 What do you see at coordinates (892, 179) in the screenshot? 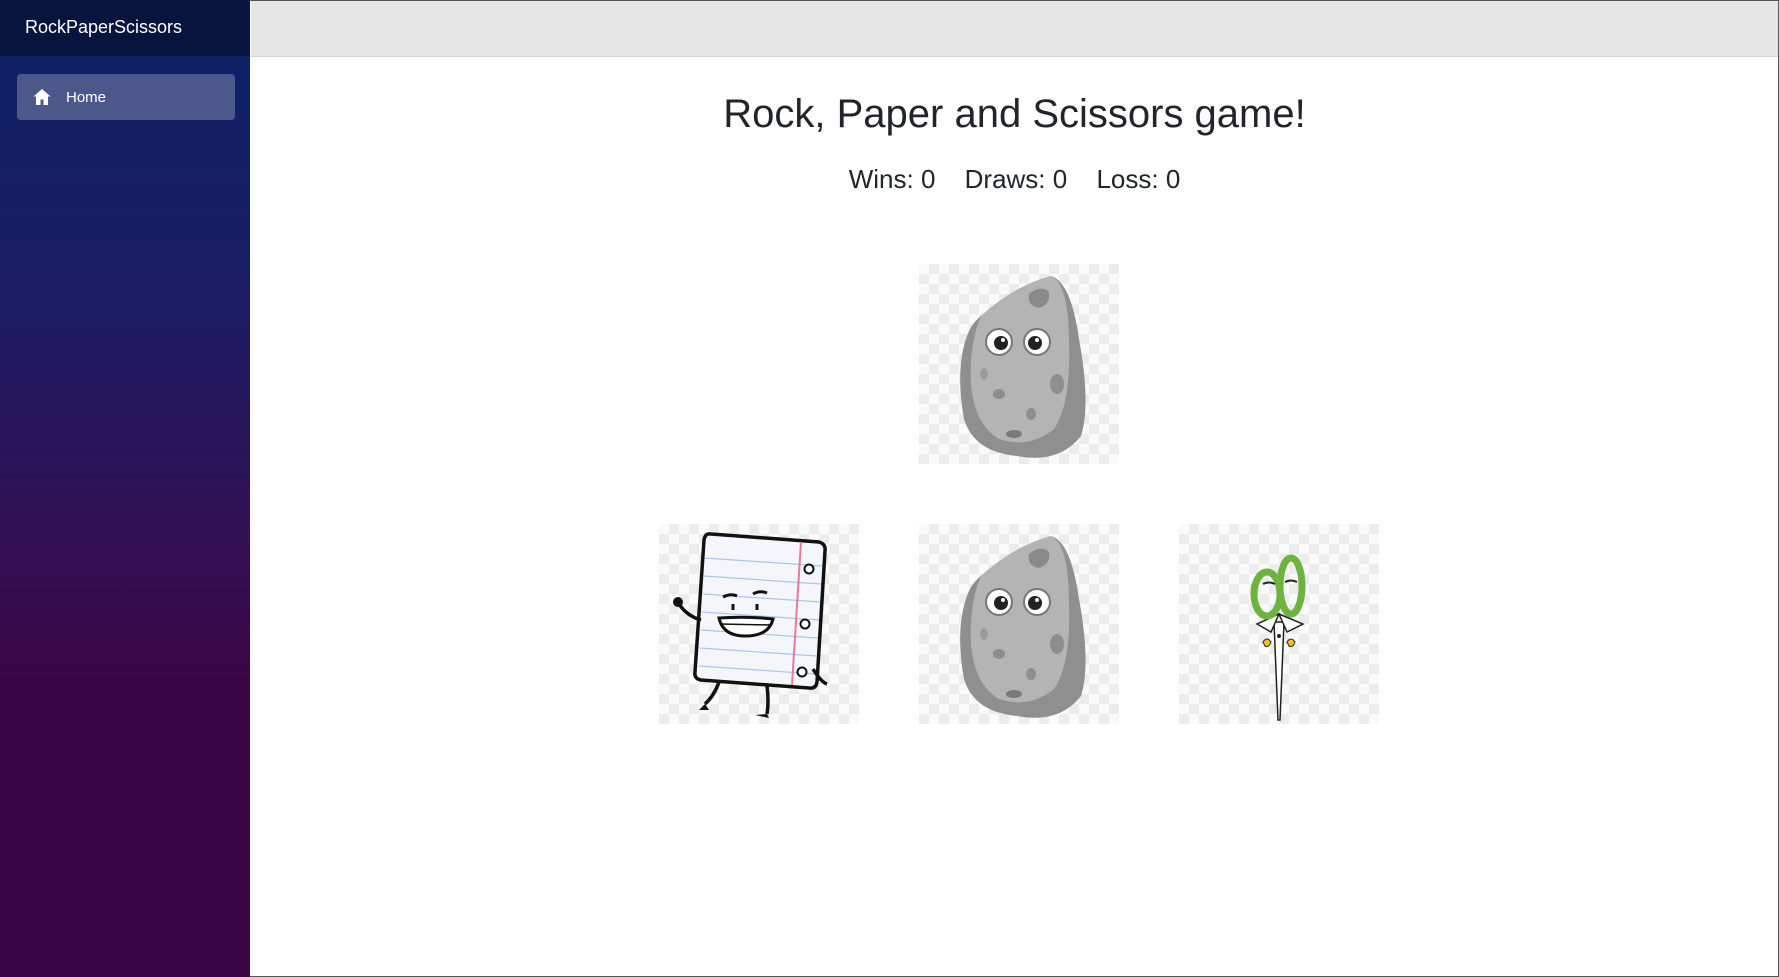
I see `wins-count: Wins: 0` at bounding box center [892, 179].